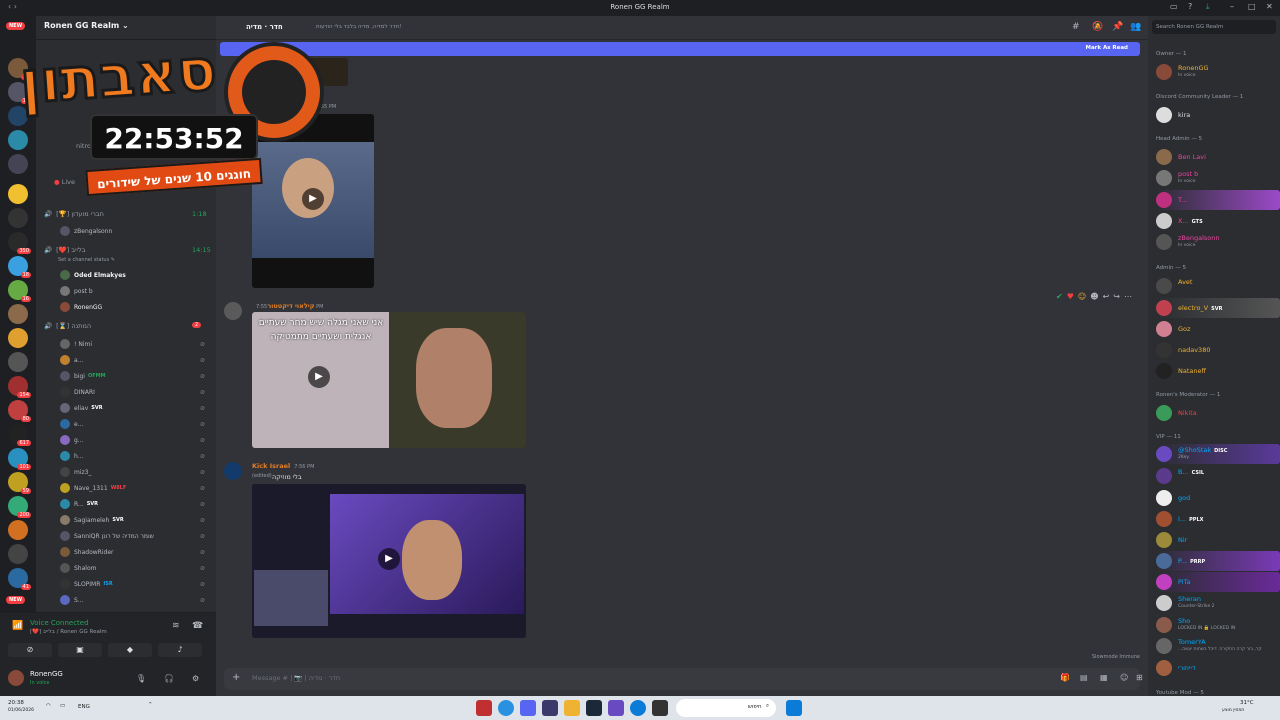  I want to click on new-messages-bar: Mark As Read, so click(680, 49).